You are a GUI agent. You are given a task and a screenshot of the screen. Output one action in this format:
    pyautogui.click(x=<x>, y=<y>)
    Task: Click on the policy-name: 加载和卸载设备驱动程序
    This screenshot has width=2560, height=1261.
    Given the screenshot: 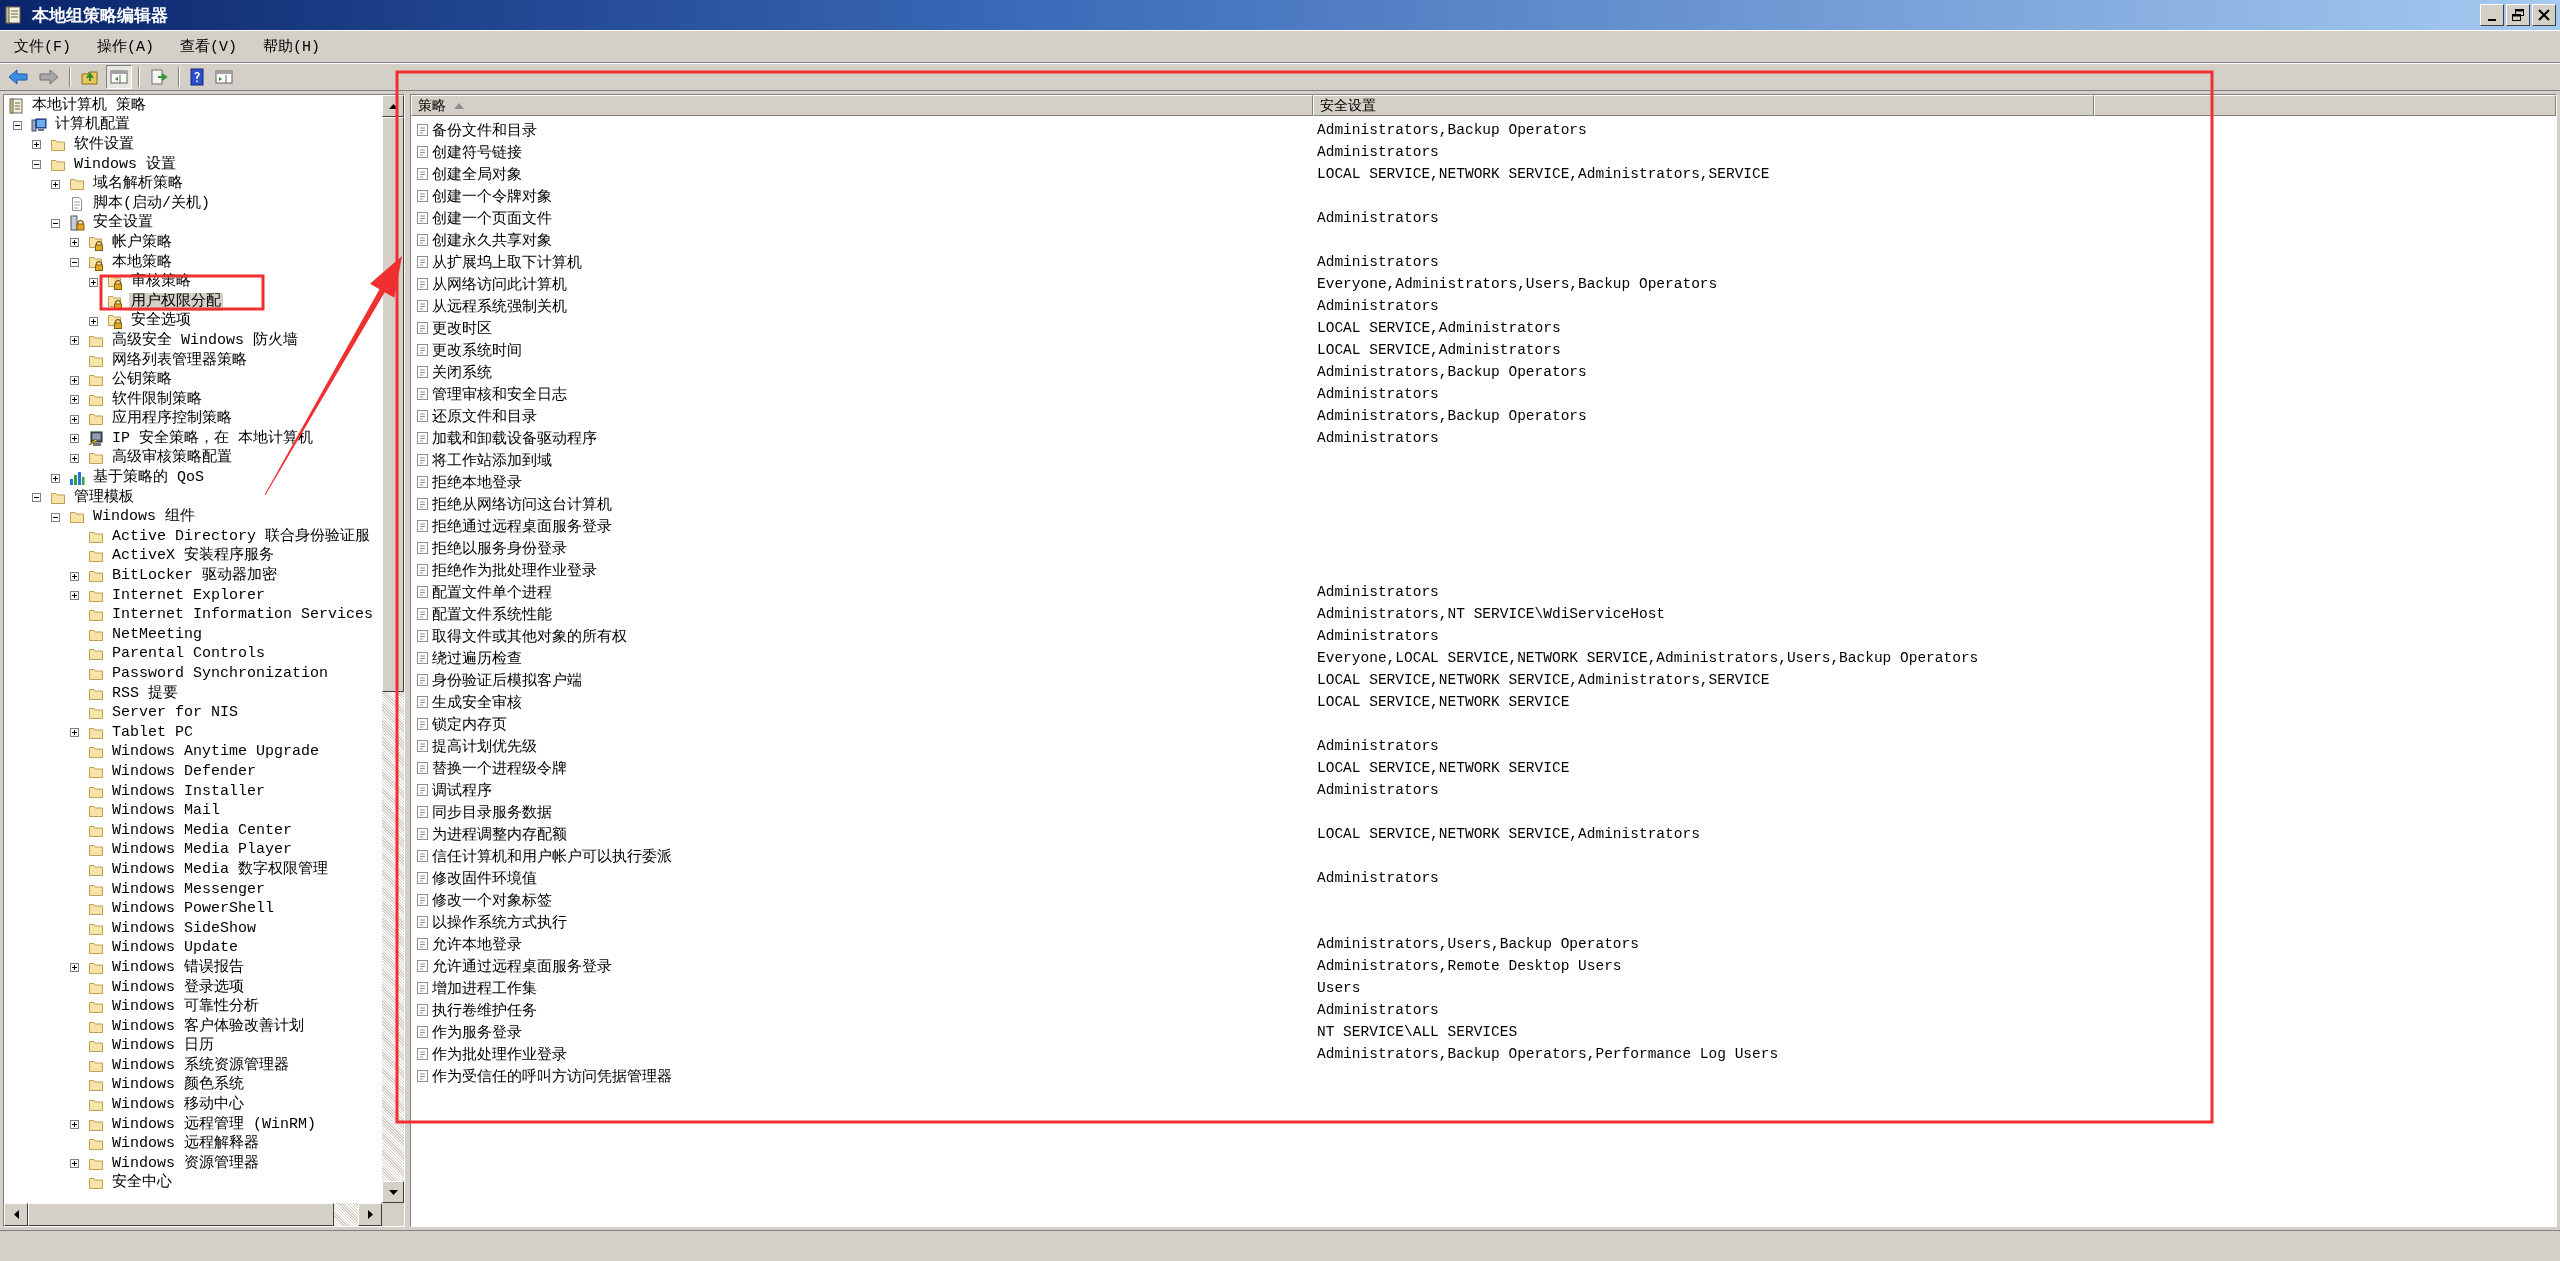 What is the action you would take?
    pyautogui.click(x=514, y=438)
    